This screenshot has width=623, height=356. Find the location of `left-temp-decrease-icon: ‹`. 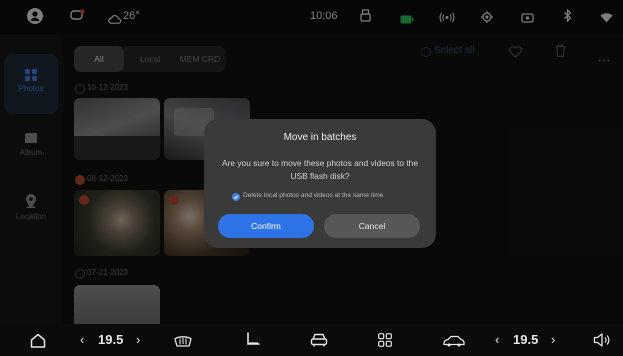

left-temp-decrease-icon: ‹ is located at coordinates (82, 339).